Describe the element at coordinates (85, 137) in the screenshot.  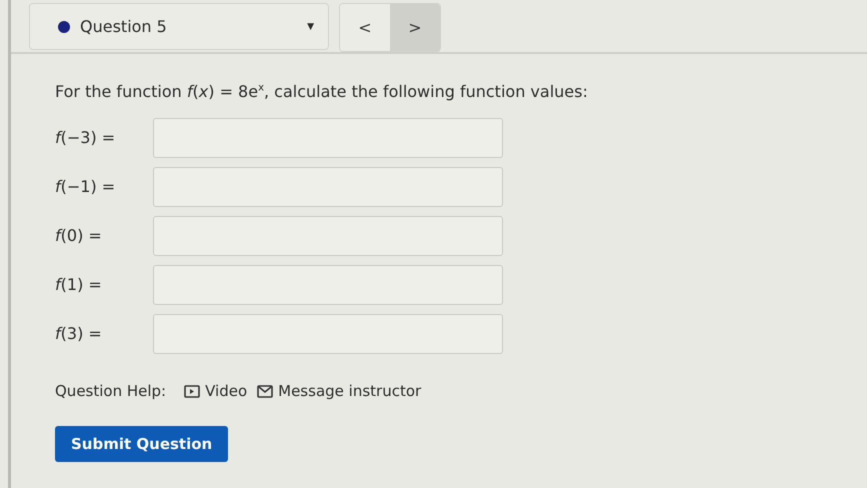
I see `answer-label: f(−3) =` at that location.